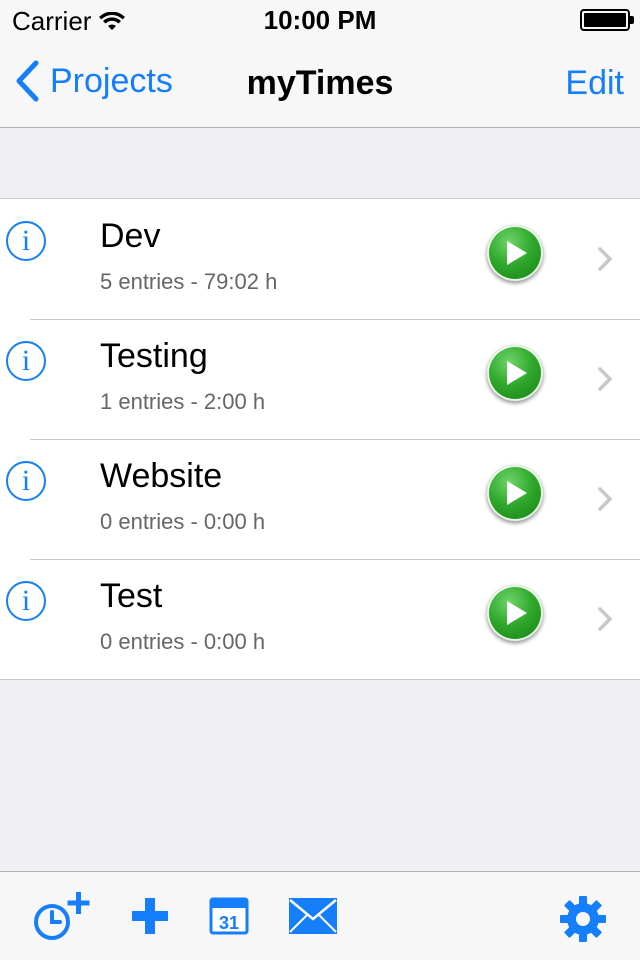  I want to click on battery-icon, so click(607, 20).